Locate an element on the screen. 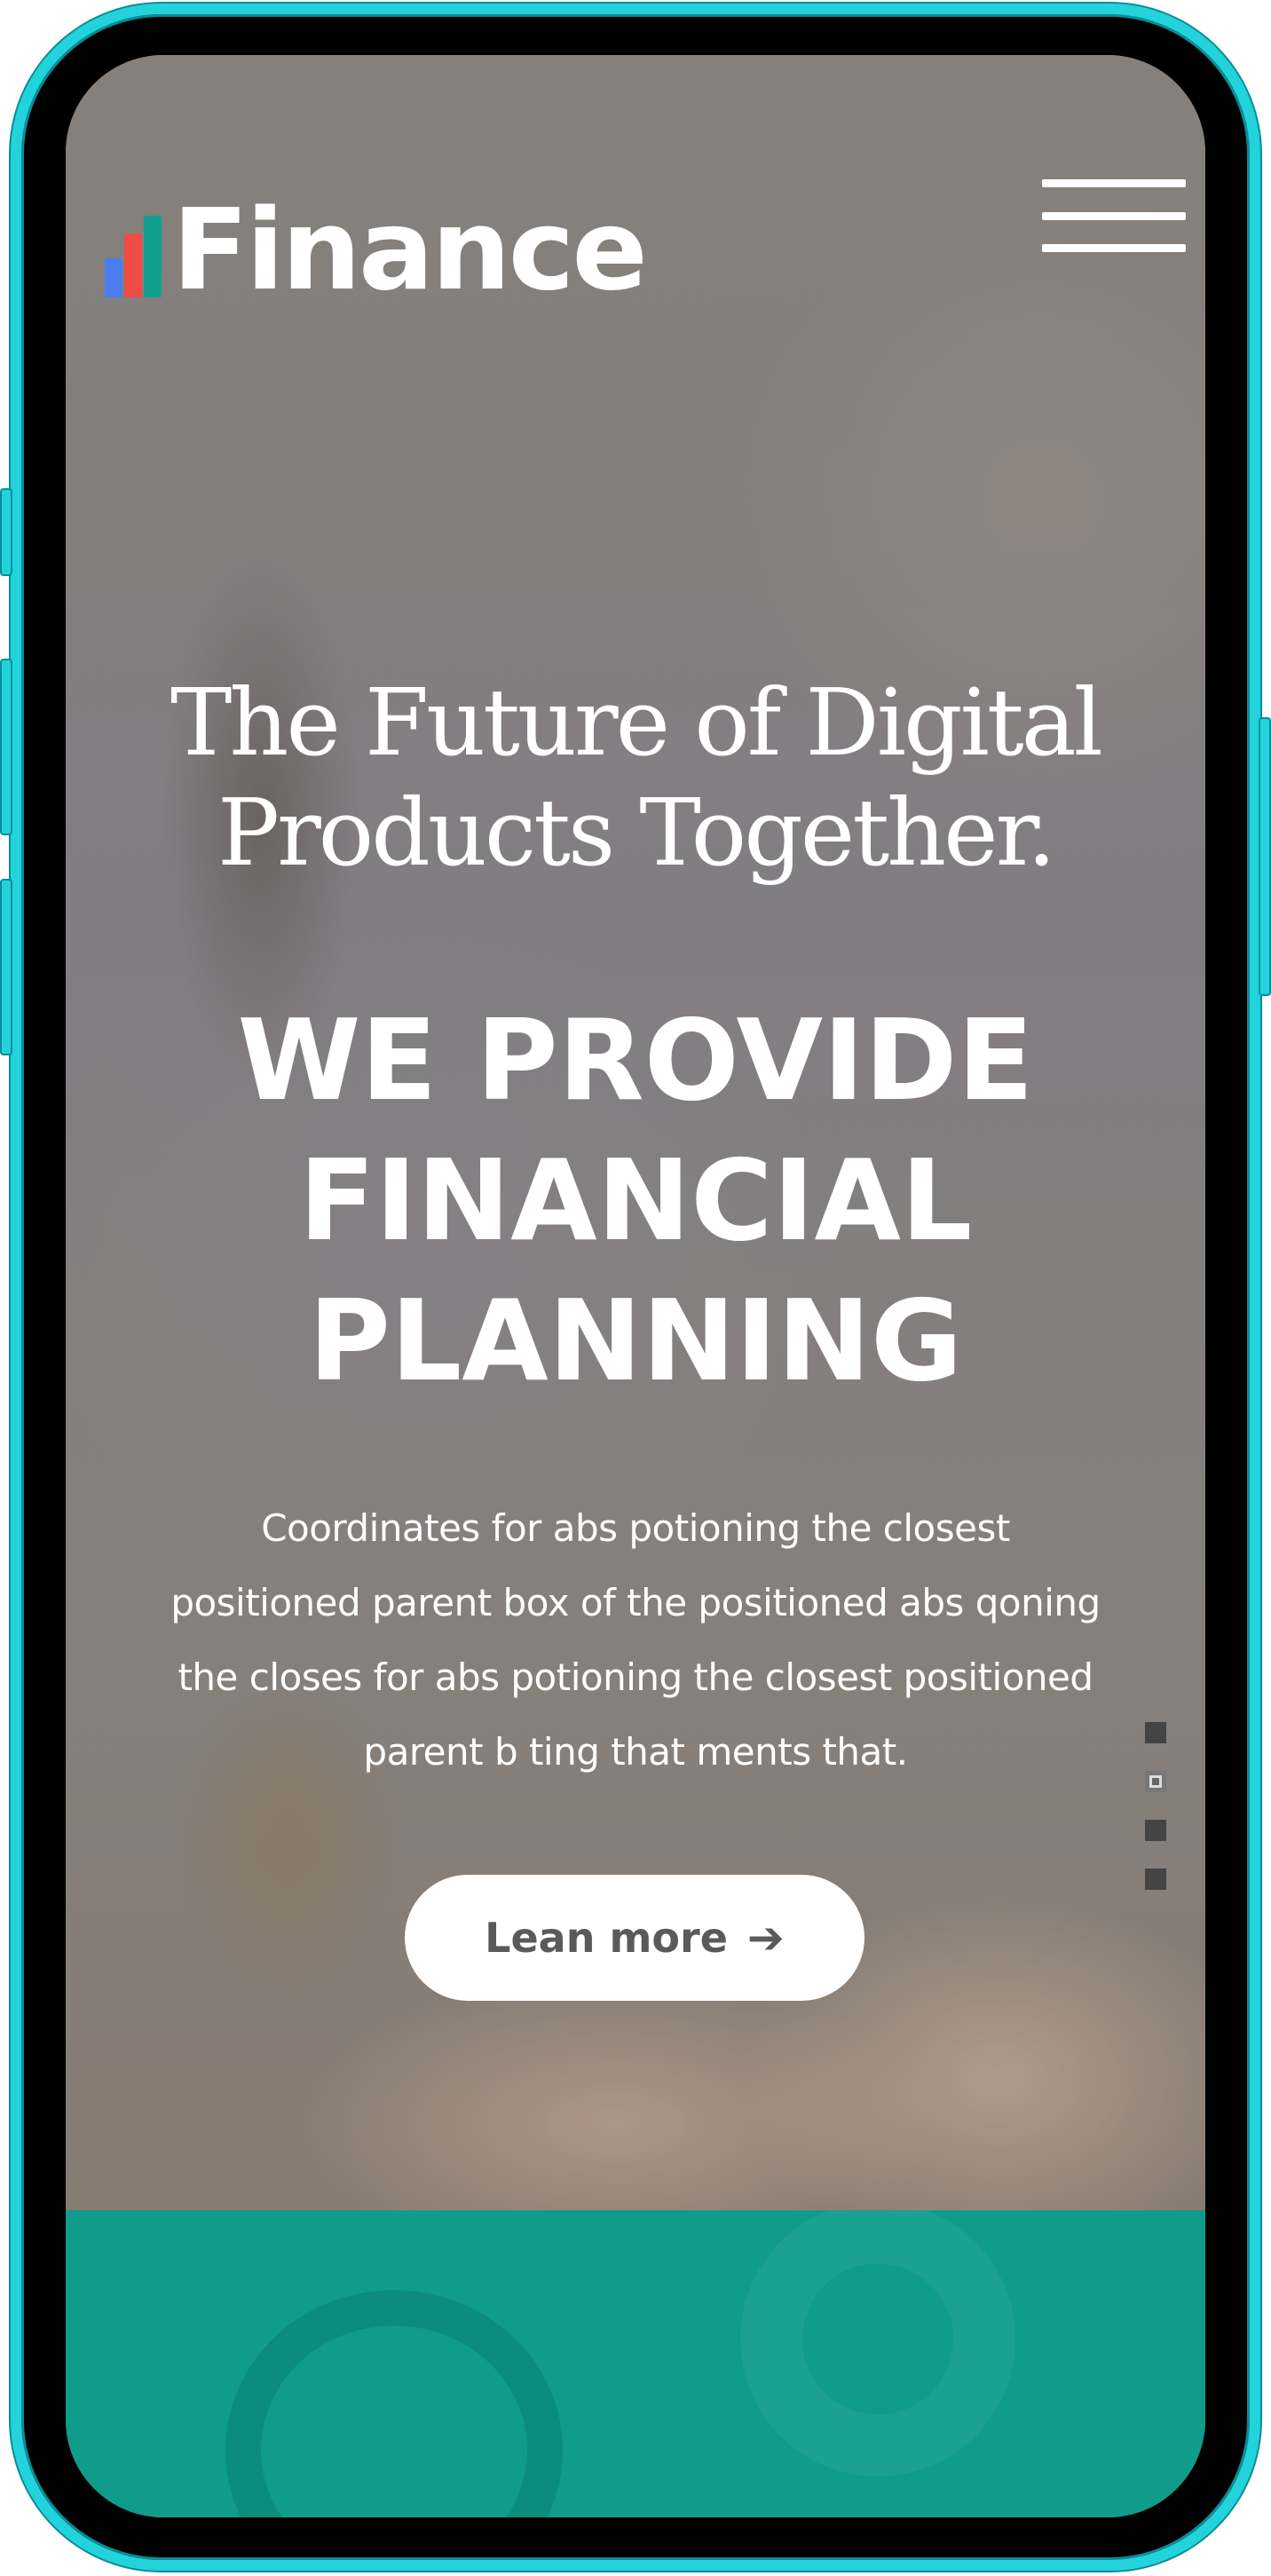  teal-section is located at coordinates (635, 2363).